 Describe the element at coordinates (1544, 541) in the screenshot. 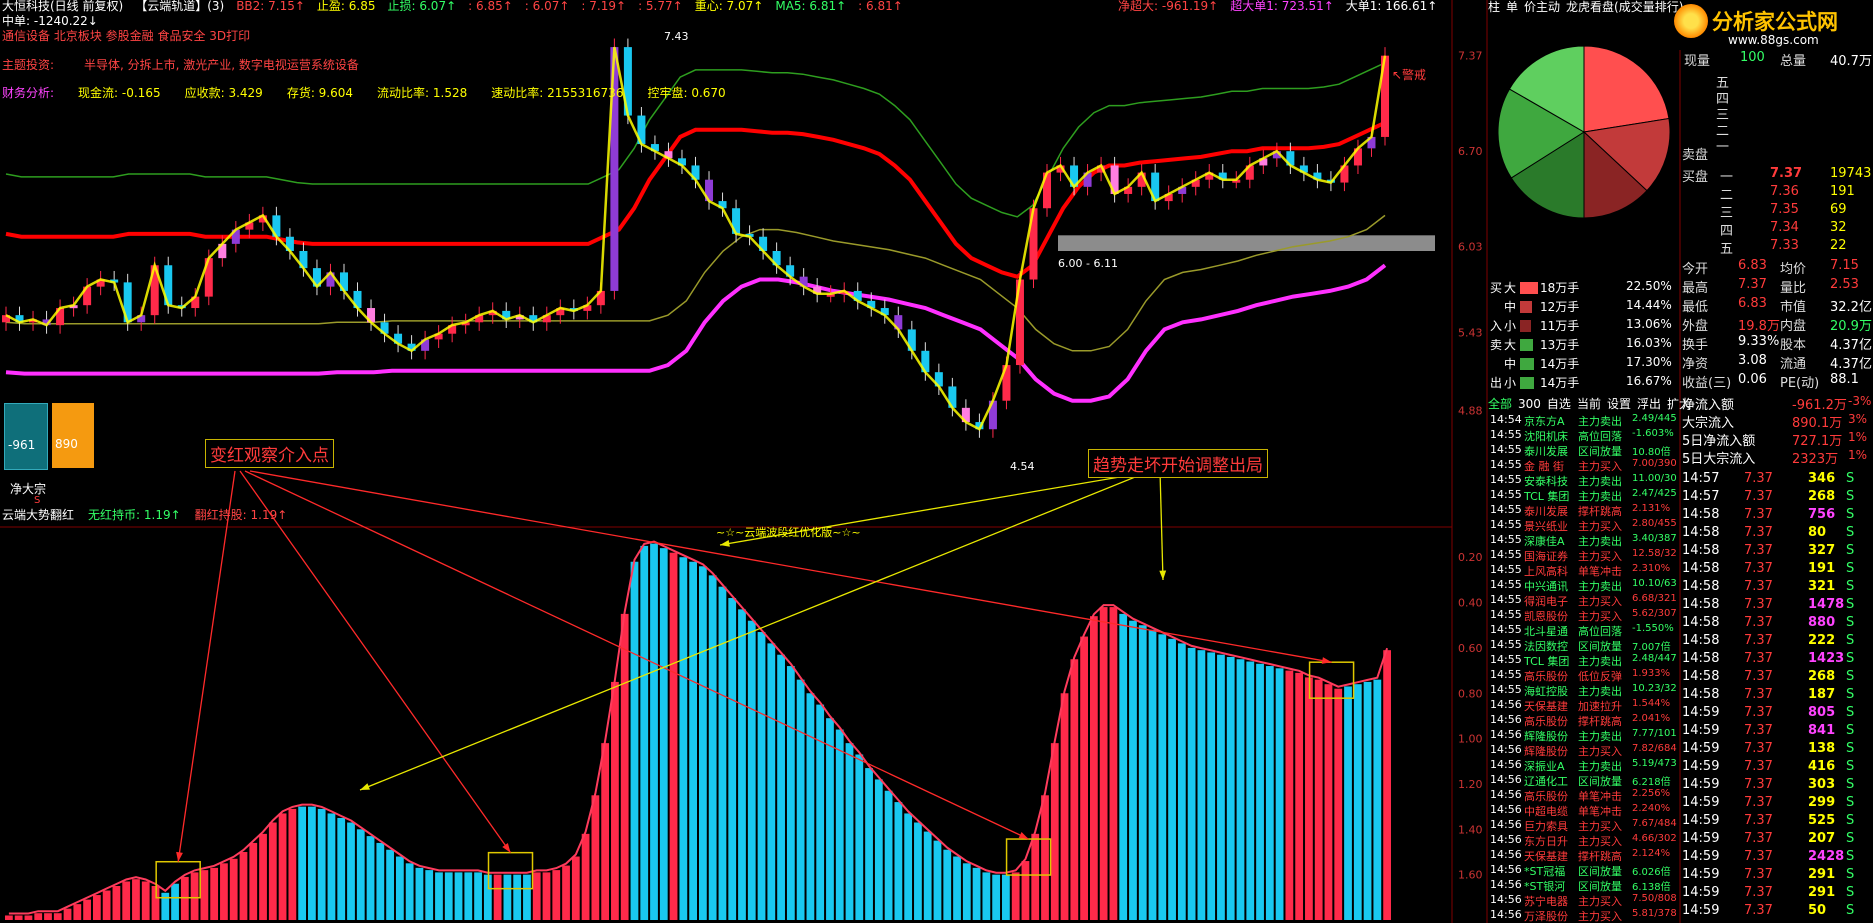

I see `alert-stock: 深康佳A` at that location.